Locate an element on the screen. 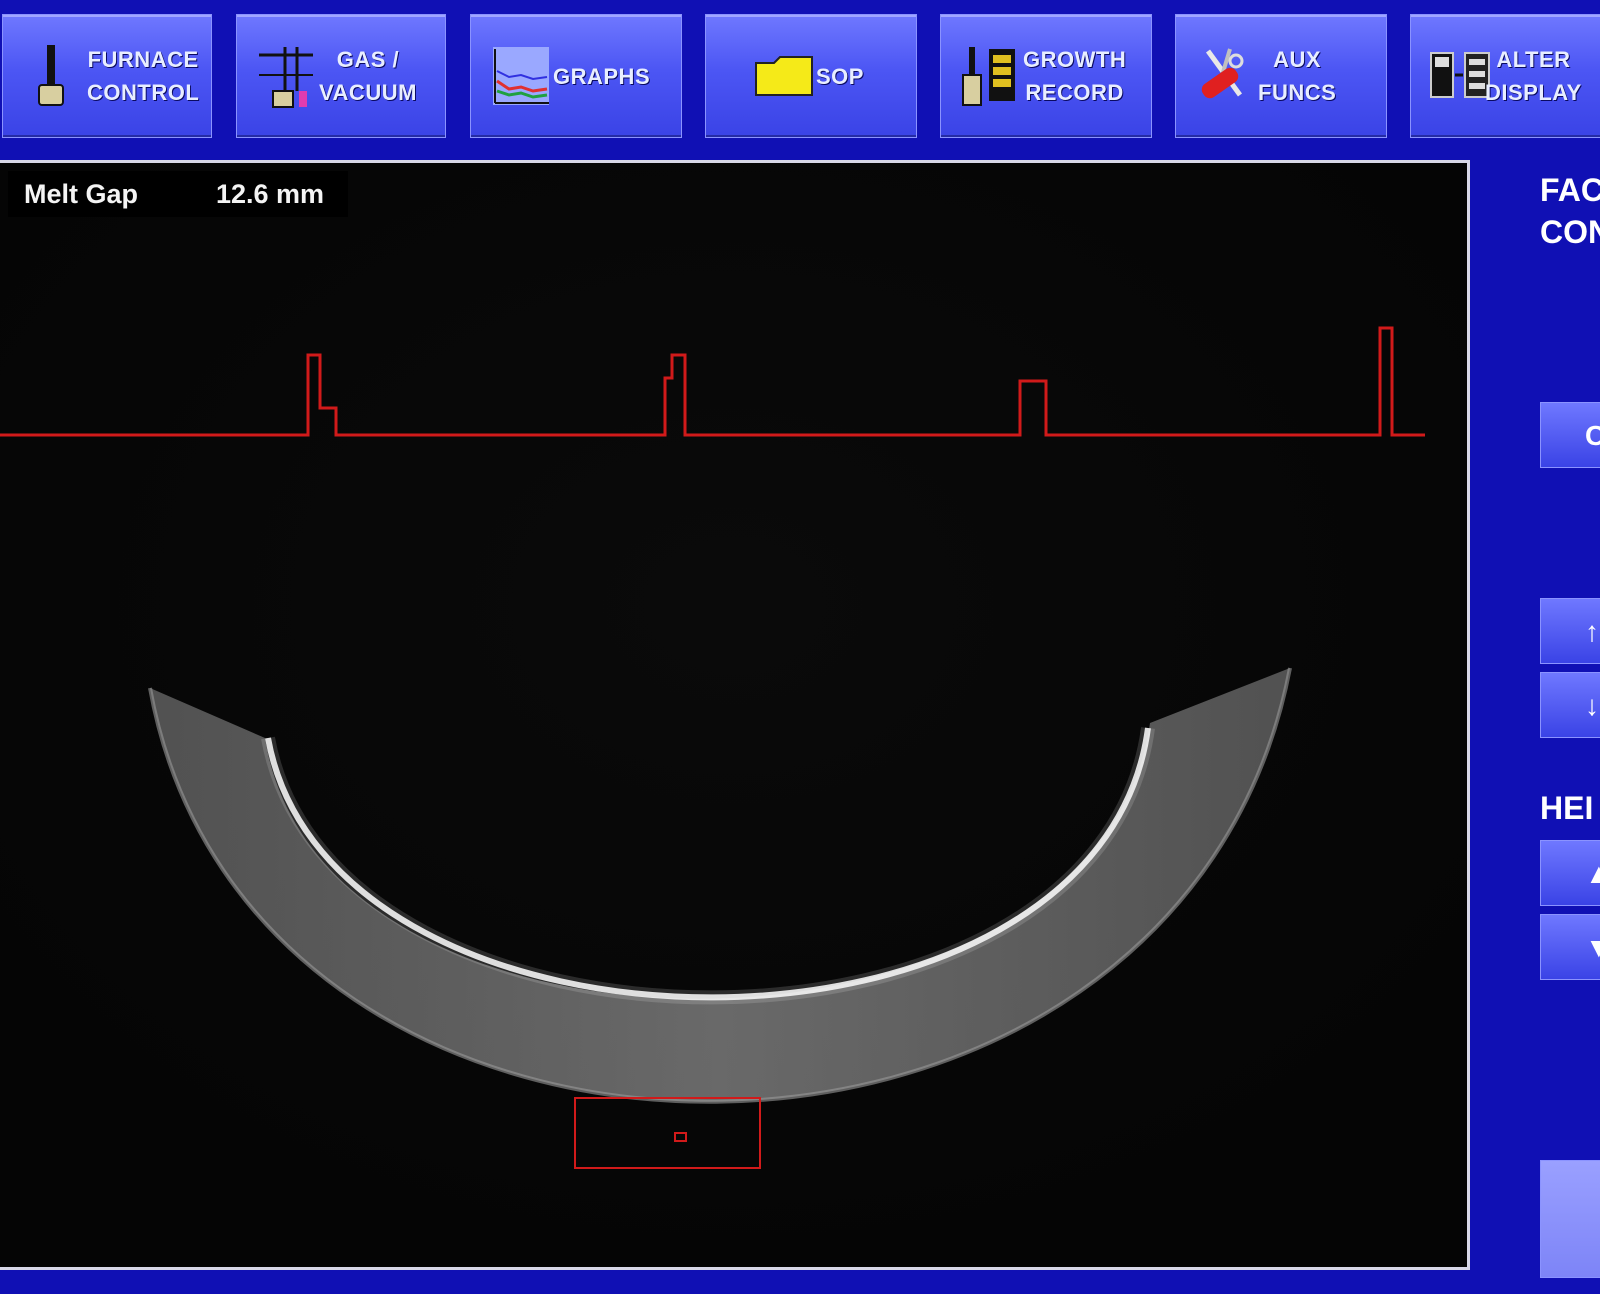 The image size is (1600, 1294). height-down-button: ▼ is located at coordinates (1570, 947).